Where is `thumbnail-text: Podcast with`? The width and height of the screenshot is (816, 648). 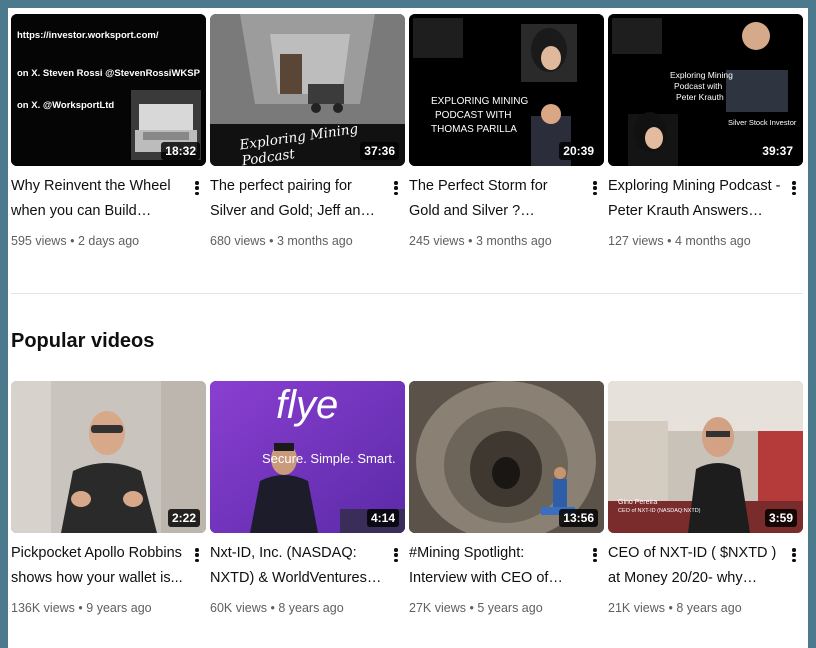
thumbnail-text: Podcast with is located at coordinates (698, 86).